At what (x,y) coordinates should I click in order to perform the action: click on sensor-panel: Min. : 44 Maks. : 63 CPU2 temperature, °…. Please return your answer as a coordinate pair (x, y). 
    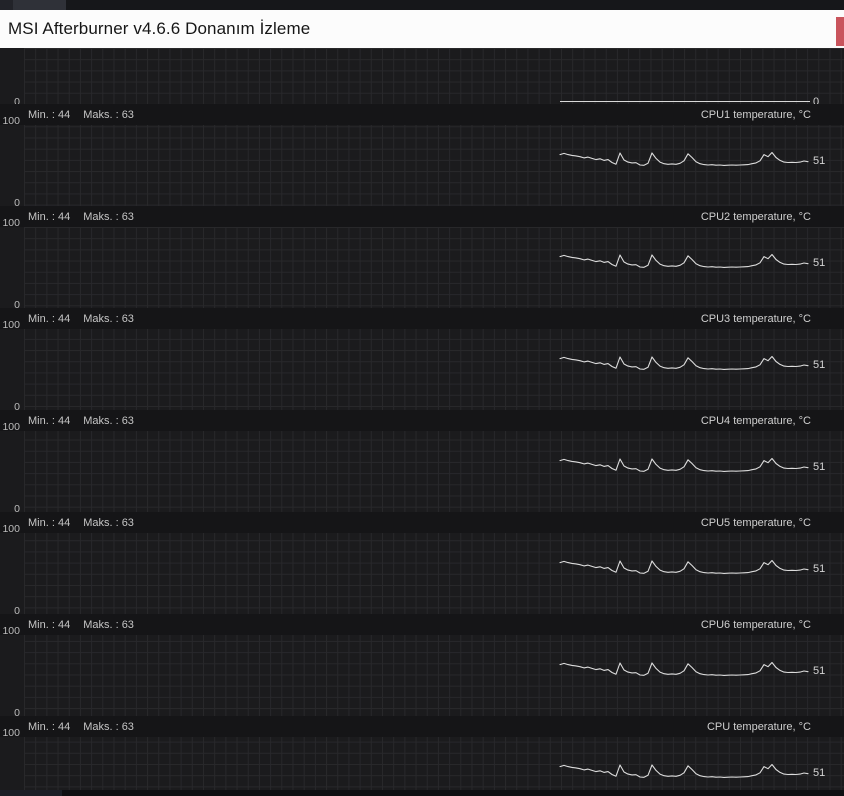
    Looking at the image, I should click on (422, 258).